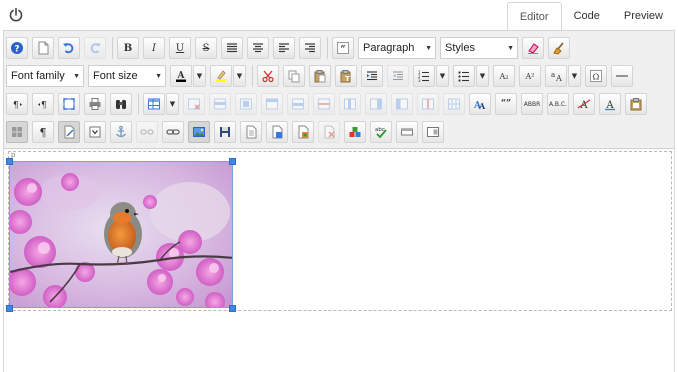  Describe the element at coordinates (643, 16) in the screenshot. I see `tab-preview: Preview` at that location.